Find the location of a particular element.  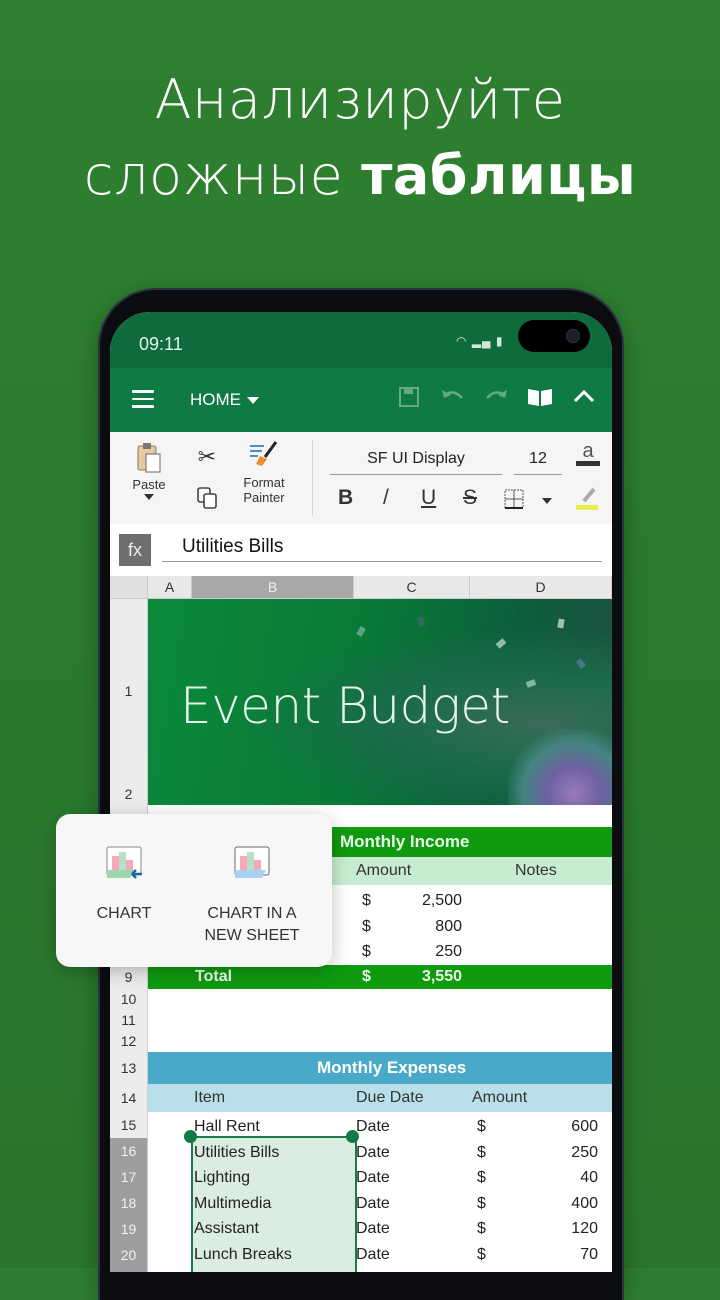

row-header-17: 17 is located at coordinates (129, 1177).